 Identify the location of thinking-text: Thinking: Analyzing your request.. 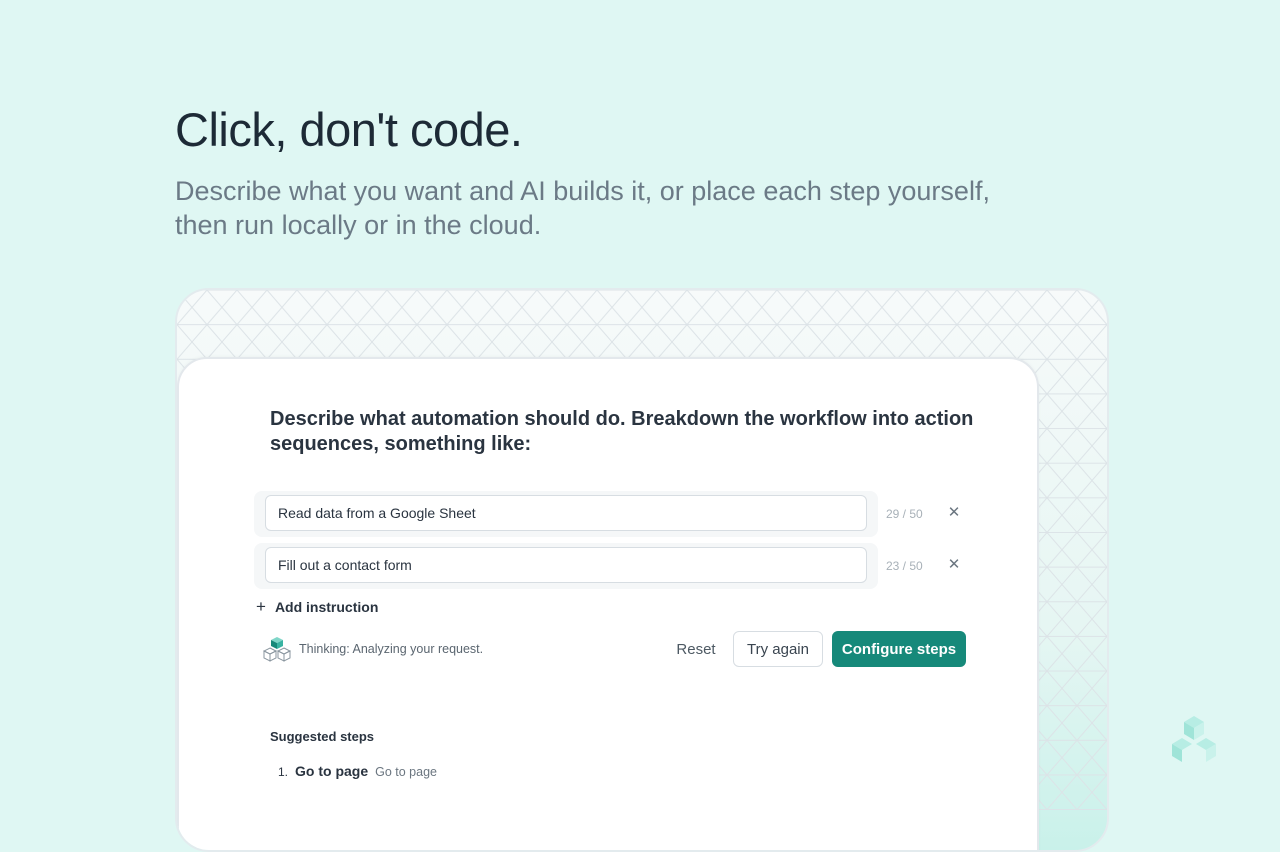
(391, 649).